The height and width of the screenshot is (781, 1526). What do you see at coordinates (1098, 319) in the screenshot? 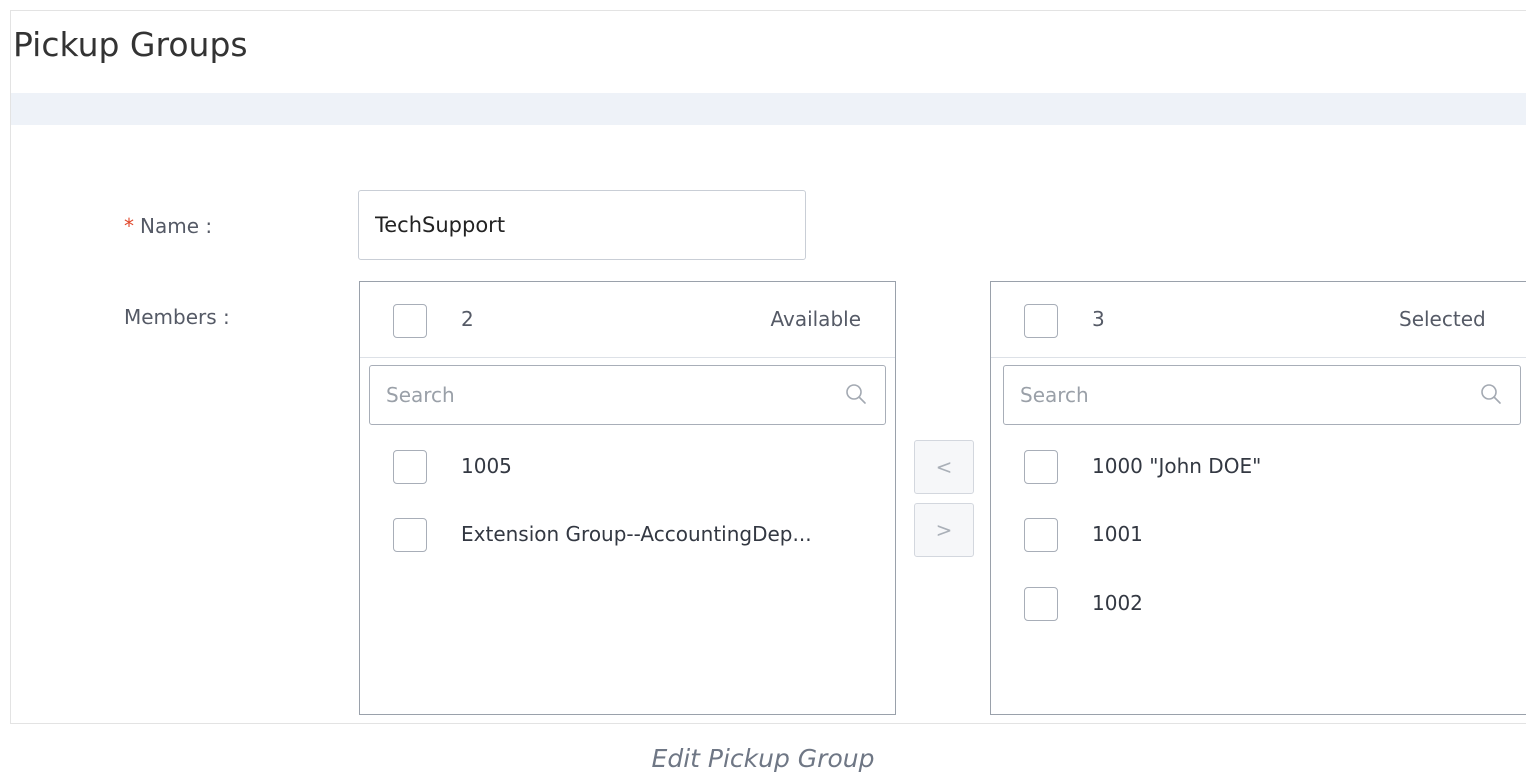
I see `selected-count: 3` at bounding box center [1098, 319].